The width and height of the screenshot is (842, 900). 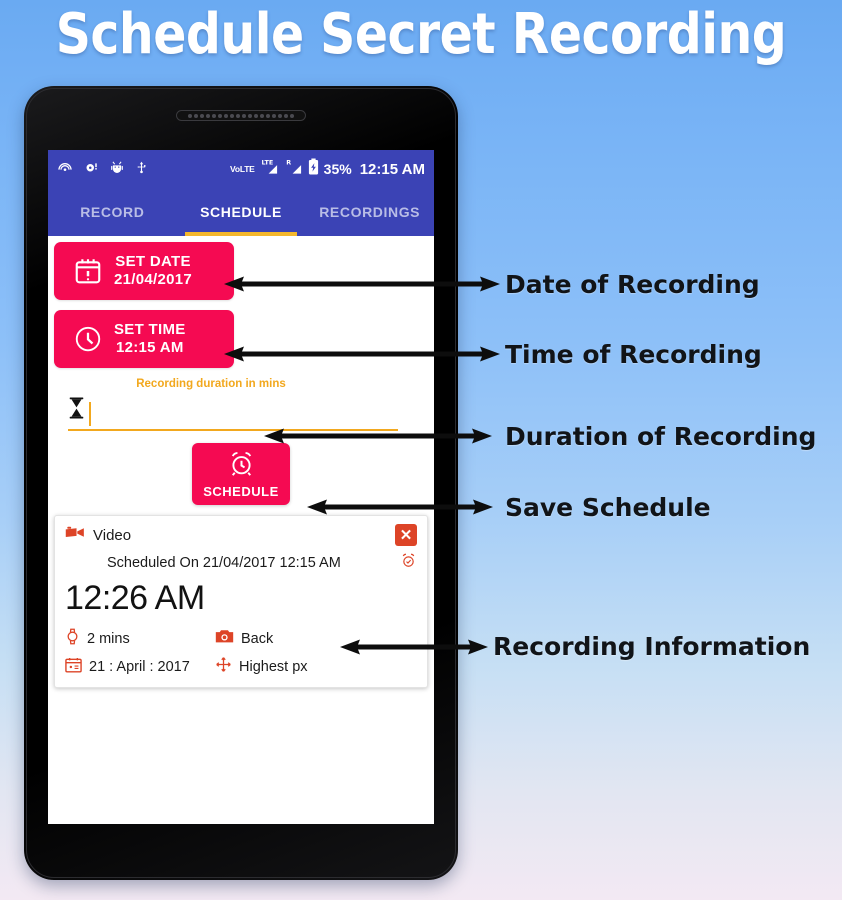 I want to click on card-header-row: Video ✕, so click(x=241, y=535).